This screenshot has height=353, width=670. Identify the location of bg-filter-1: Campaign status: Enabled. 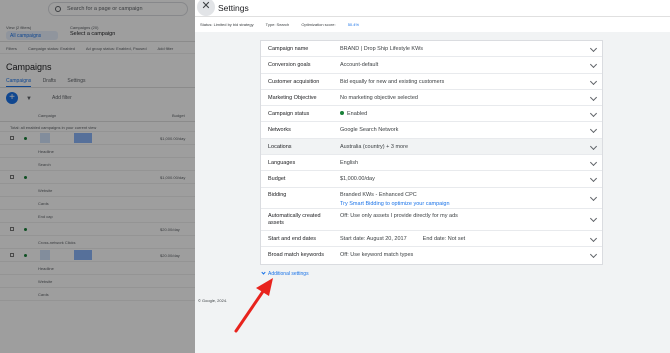
(51, 48).